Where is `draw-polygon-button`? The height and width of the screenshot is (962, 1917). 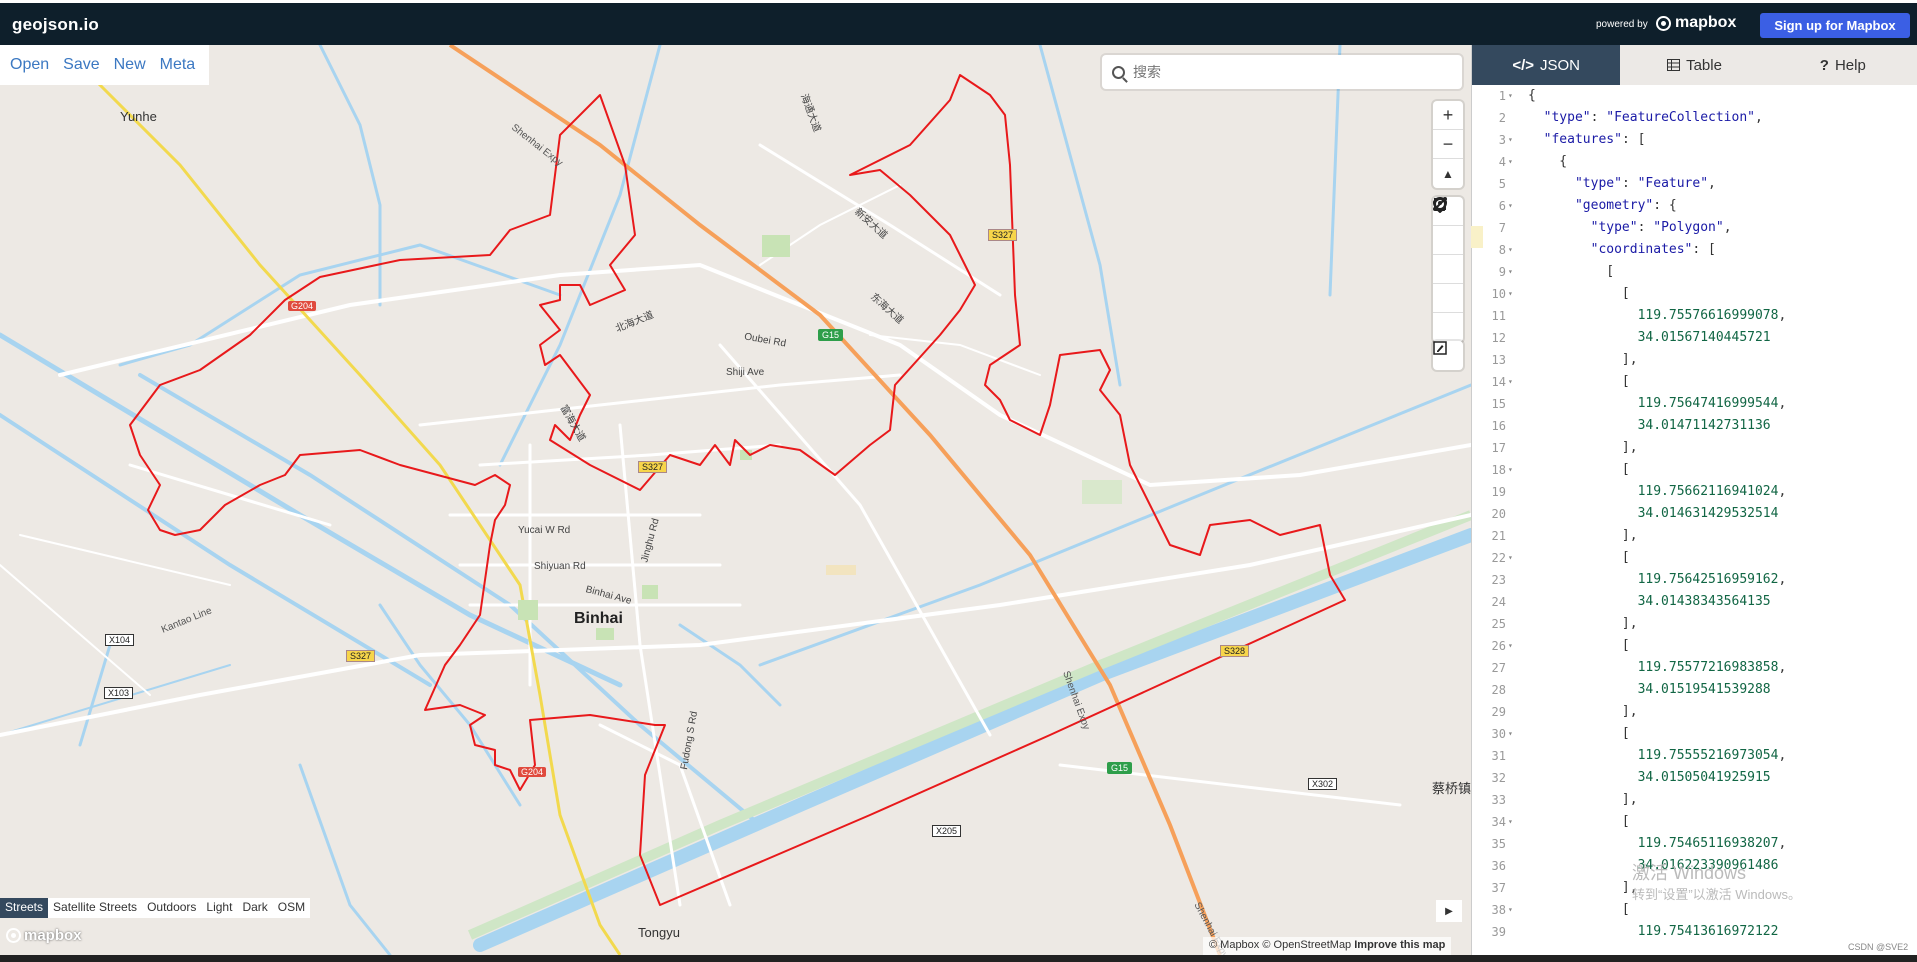
draw-polygon-button is located at coordinates (1448, 240).